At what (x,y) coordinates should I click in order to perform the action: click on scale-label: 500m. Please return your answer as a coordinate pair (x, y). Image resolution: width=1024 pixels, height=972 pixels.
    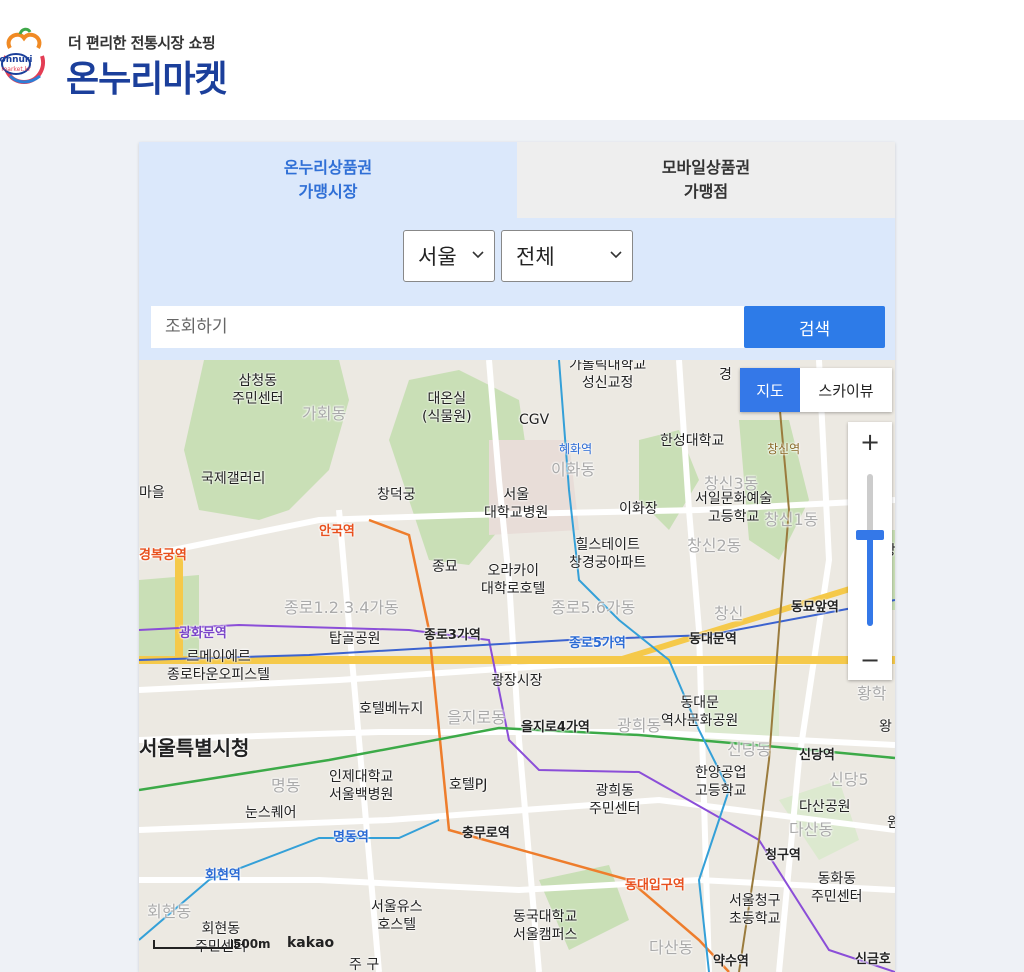
    Looking at the image, I should click on (252, 944).